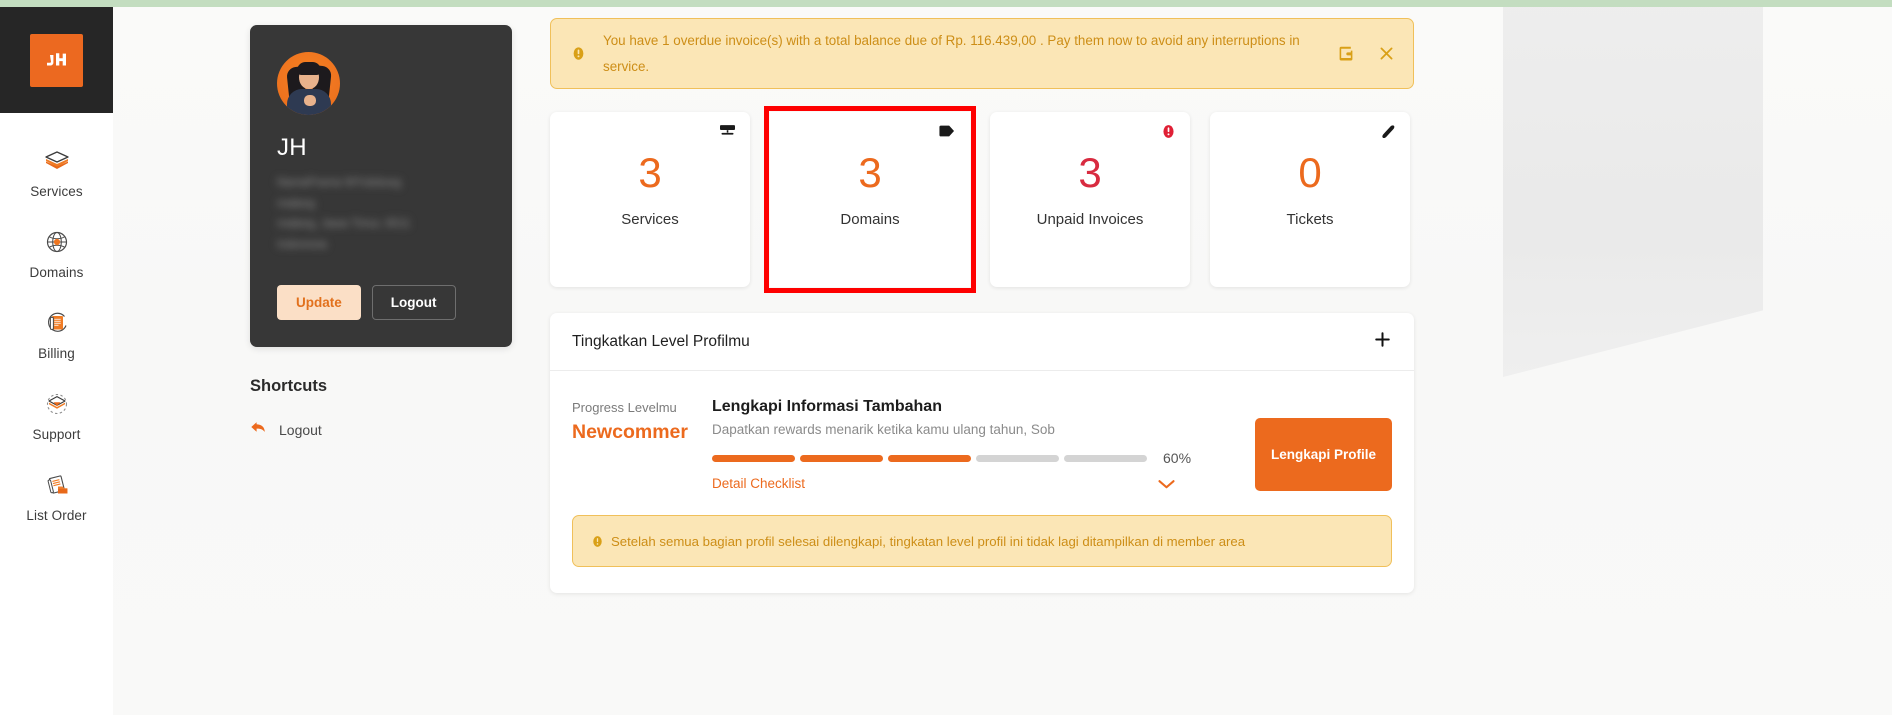 The width and height of the screenshot is (1892, 715). What do you see at coordinates (1310, 219) in the screenshot?
I see `stat-label: Tickets` at bounding box center [1310, 219].